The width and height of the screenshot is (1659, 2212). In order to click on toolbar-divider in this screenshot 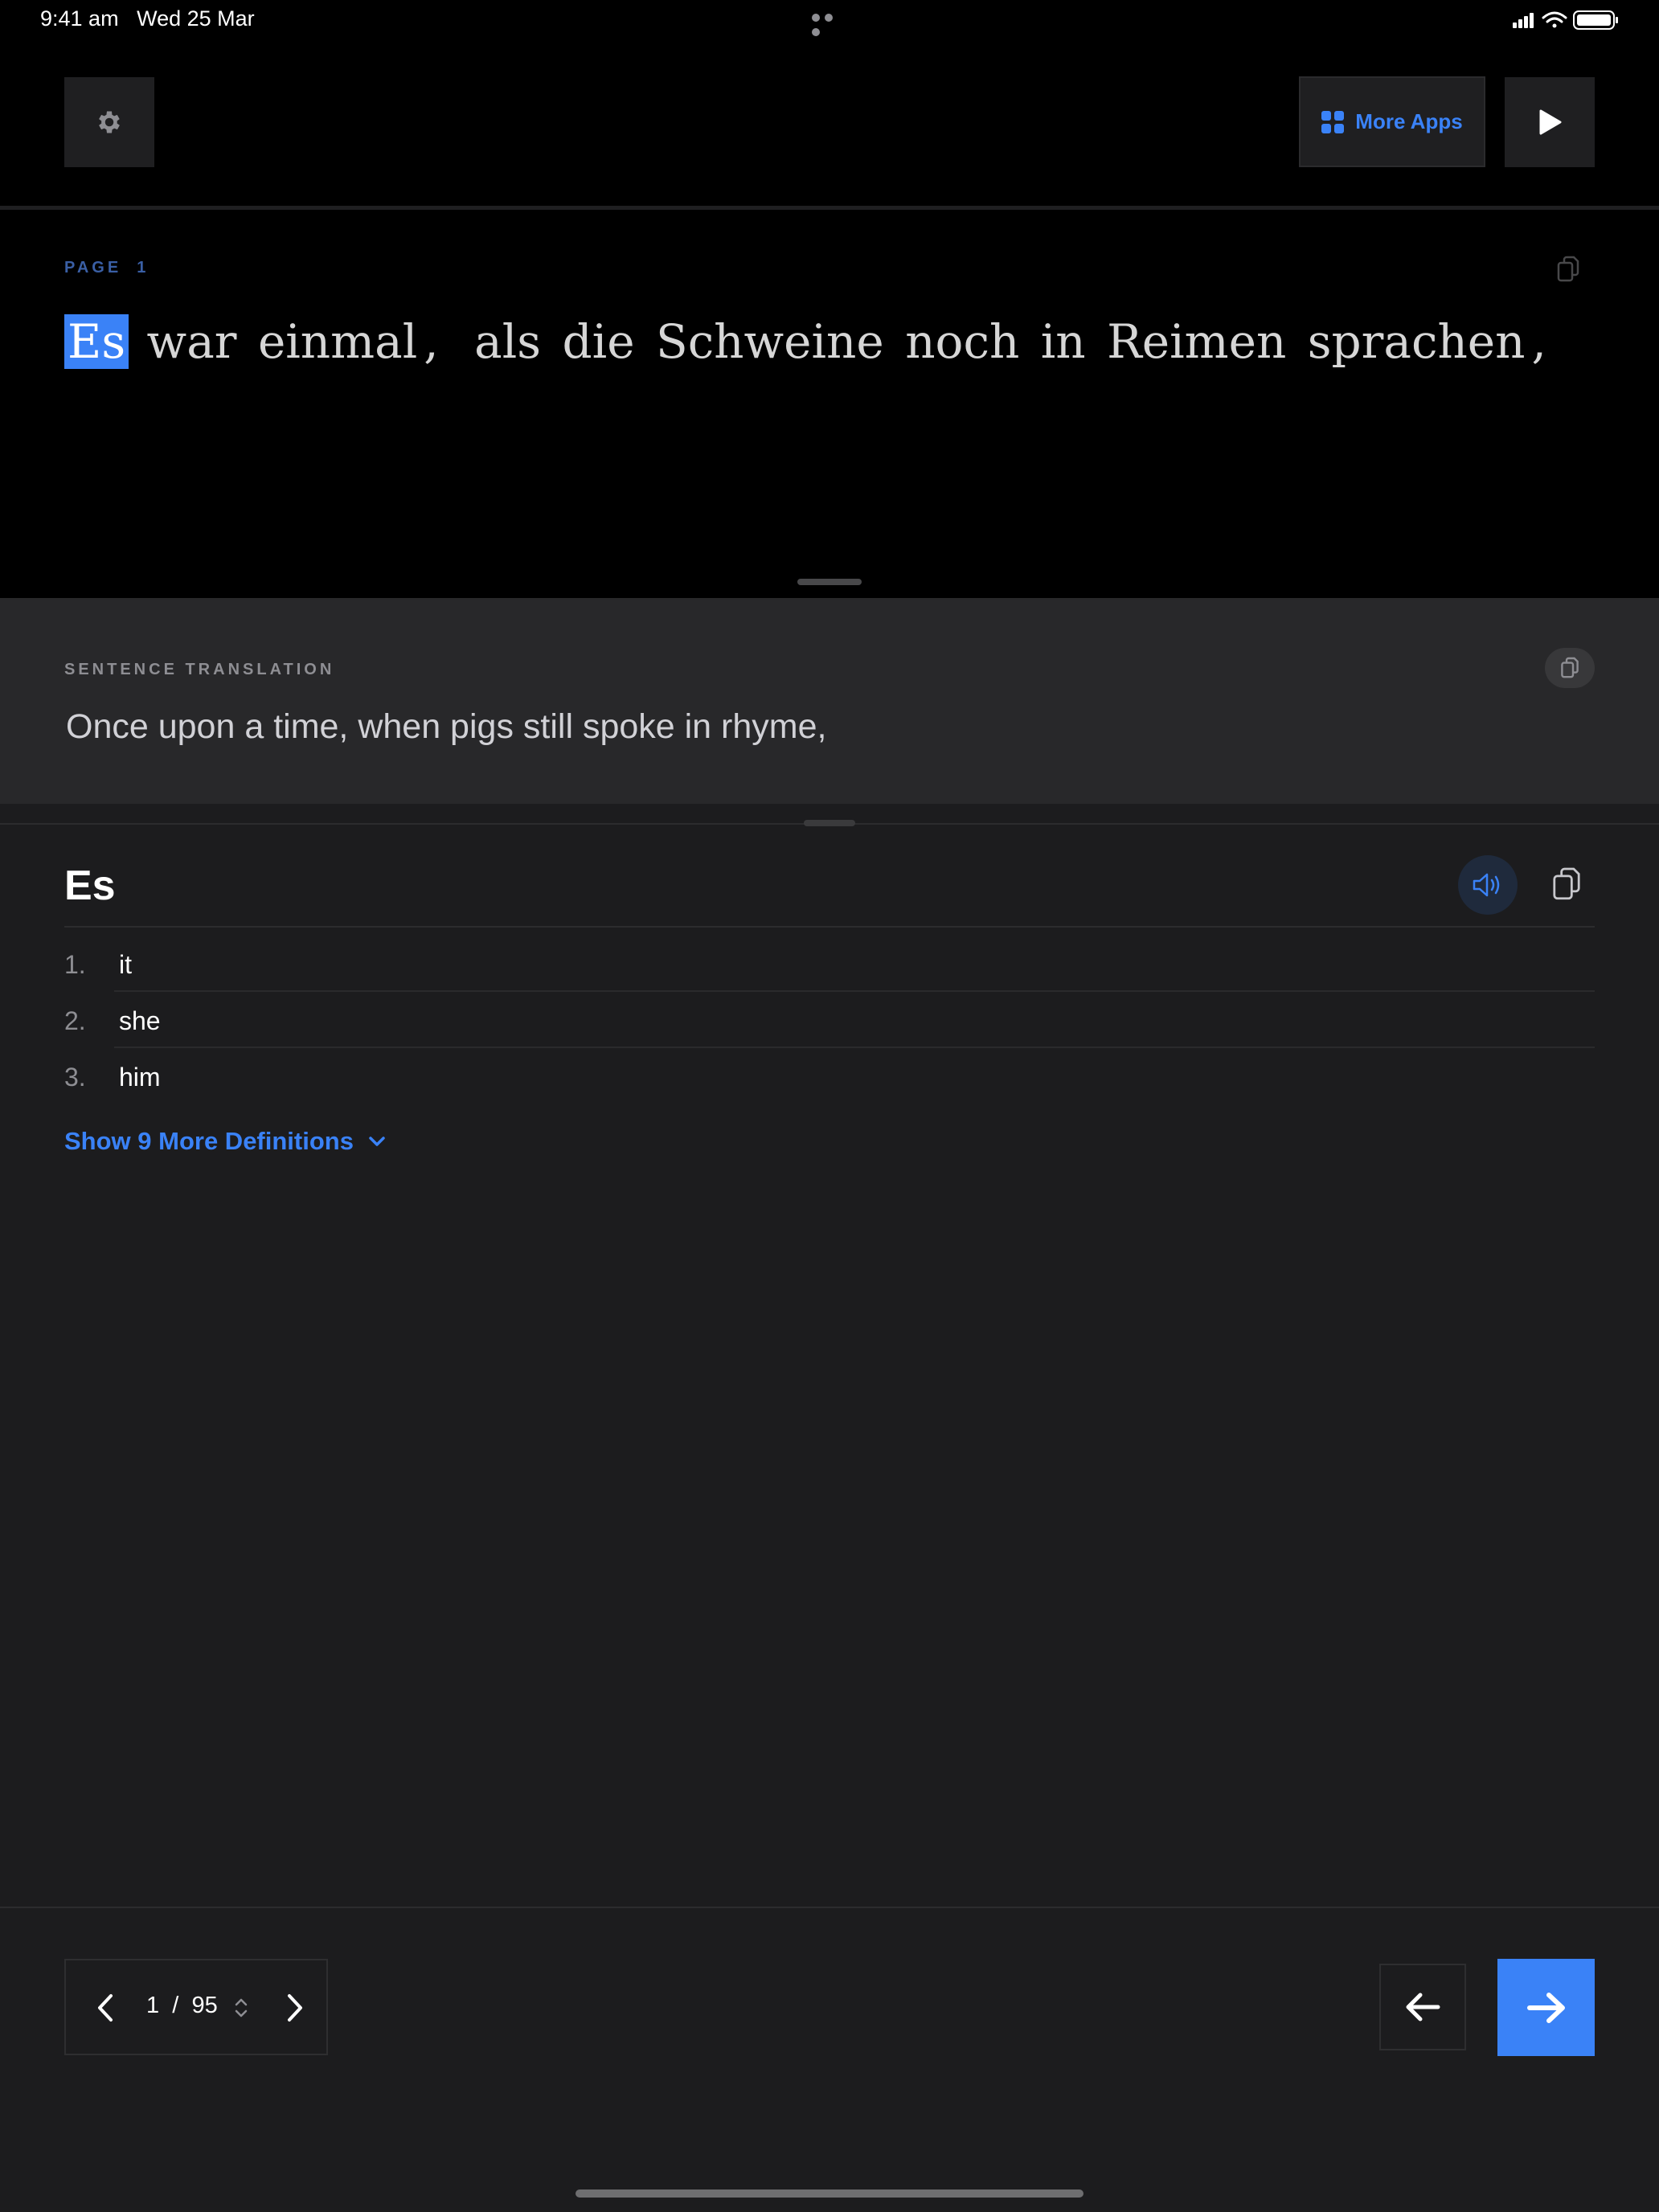, I will do `click(829, 208)`.